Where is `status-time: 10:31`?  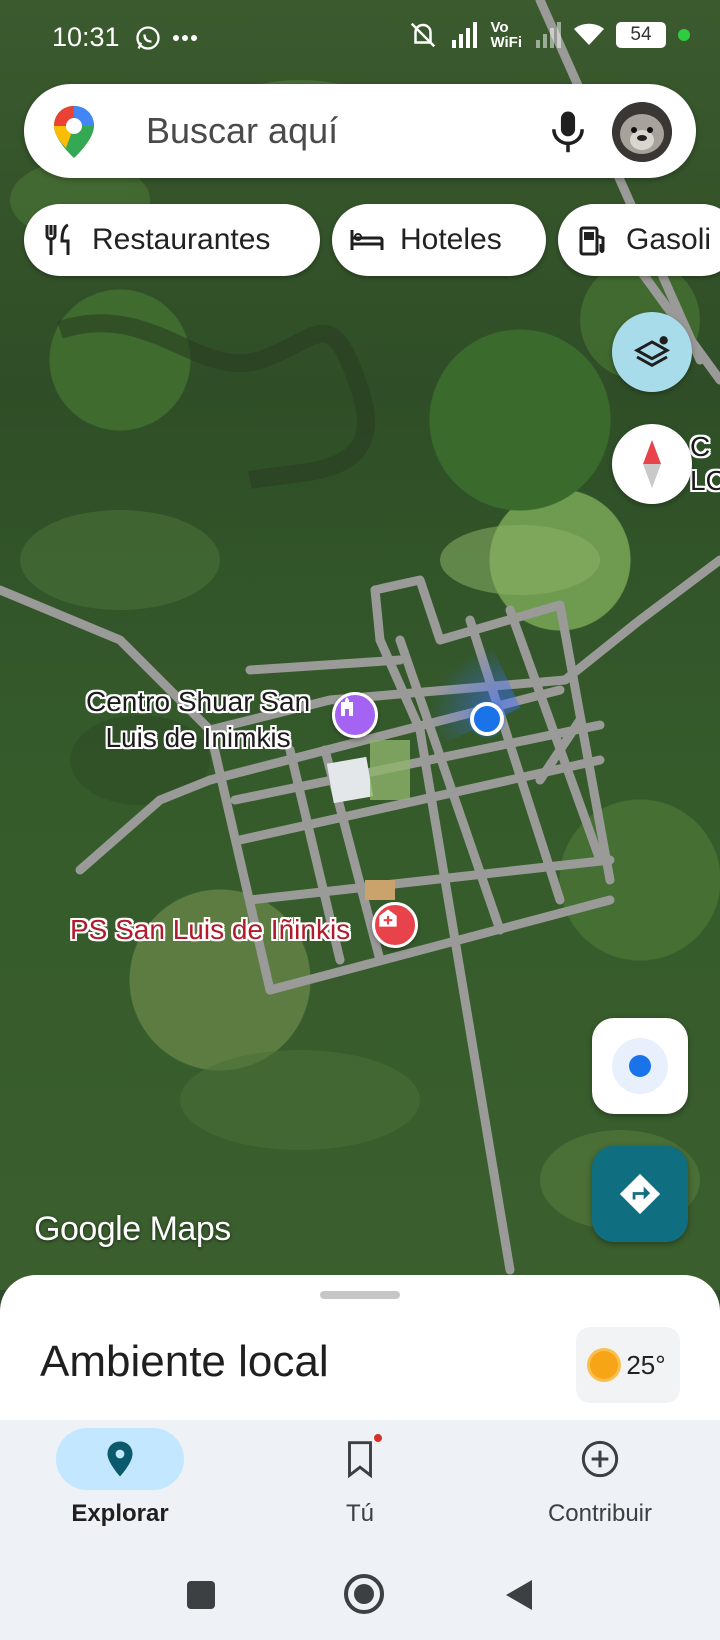 status-time: 10:31 is located at coordinates (86, 37).